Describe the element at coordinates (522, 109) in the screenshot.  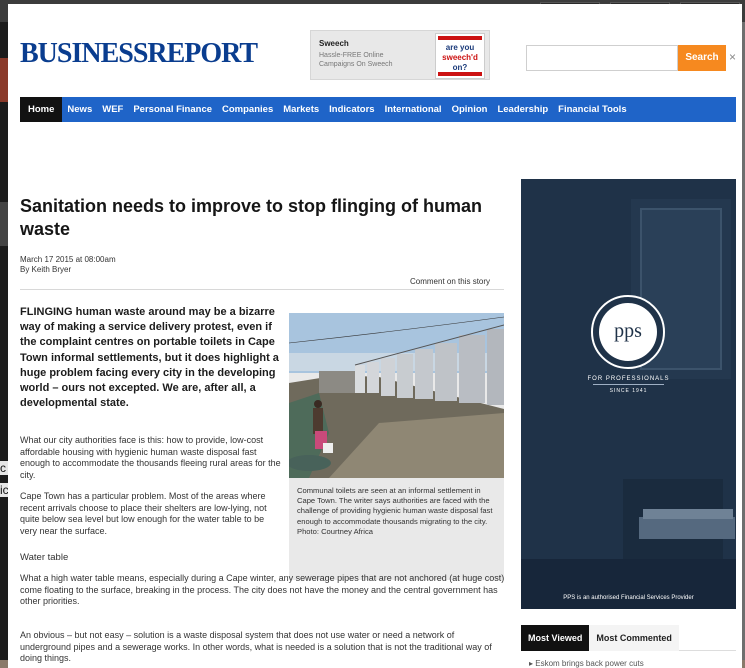
I see `nav-item-leadership: Leadership` at that location.